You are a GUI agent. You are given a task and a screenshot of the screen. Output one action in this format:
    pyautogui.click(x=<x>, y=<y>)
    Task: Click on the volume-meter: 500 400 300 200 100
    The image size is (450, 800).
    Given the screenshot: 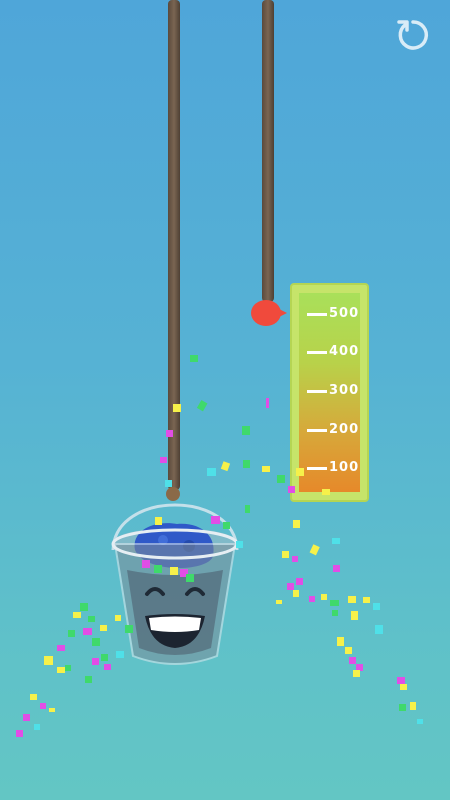 What is the action you would take?
    pyautogui.click(x=329, y=392)
    